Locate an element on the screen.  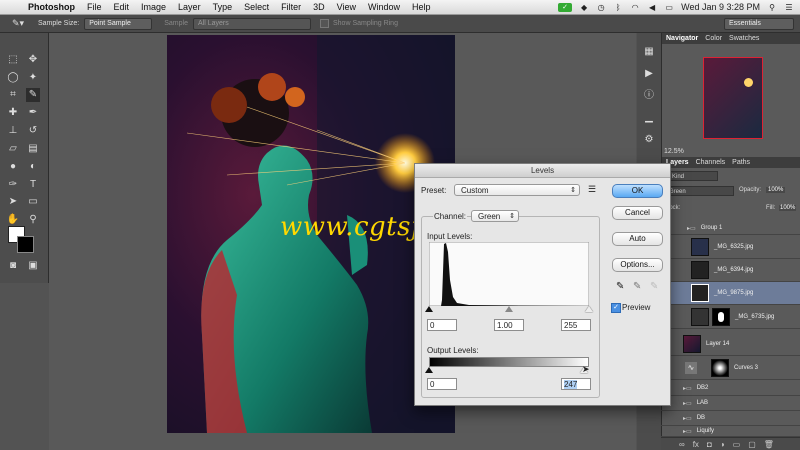
tab-channels: Channels is located at coordinates (711, 162).